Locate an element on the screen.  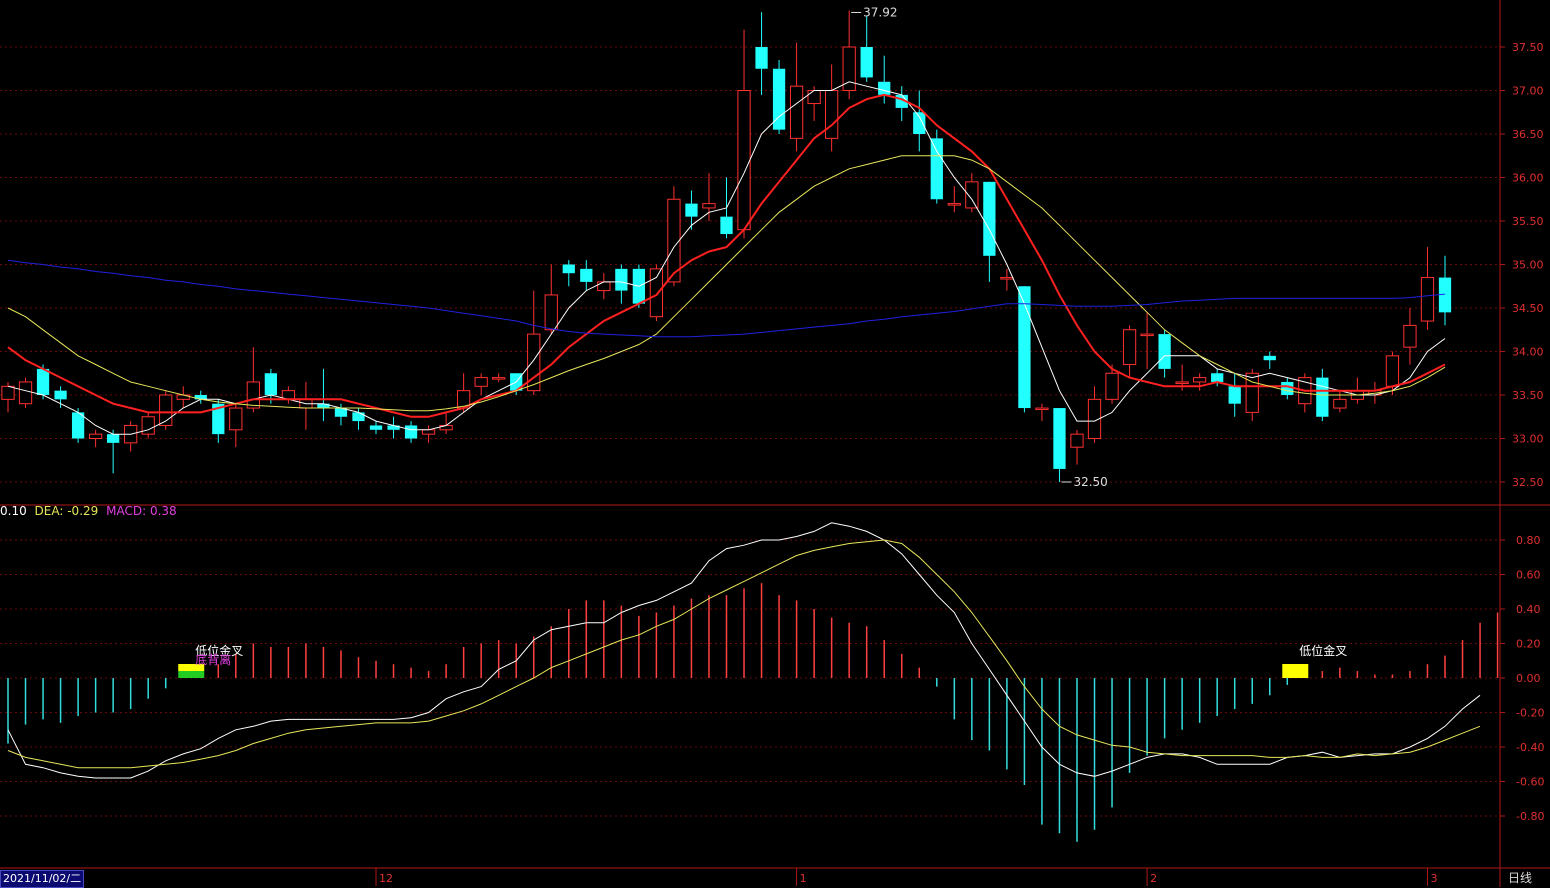
price-tick-label: 32.50 is located at coordinates (1528, 482).